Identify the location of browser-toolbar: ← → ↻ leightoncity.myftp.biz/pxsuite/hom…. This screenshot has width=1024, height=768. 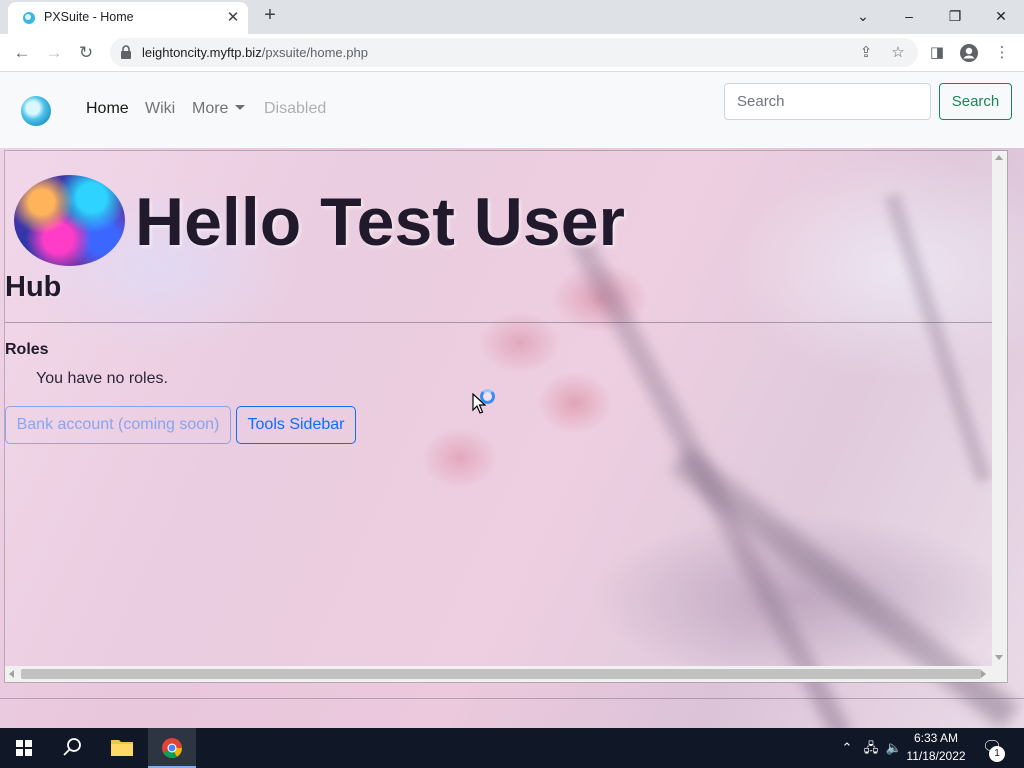
(512, 53).